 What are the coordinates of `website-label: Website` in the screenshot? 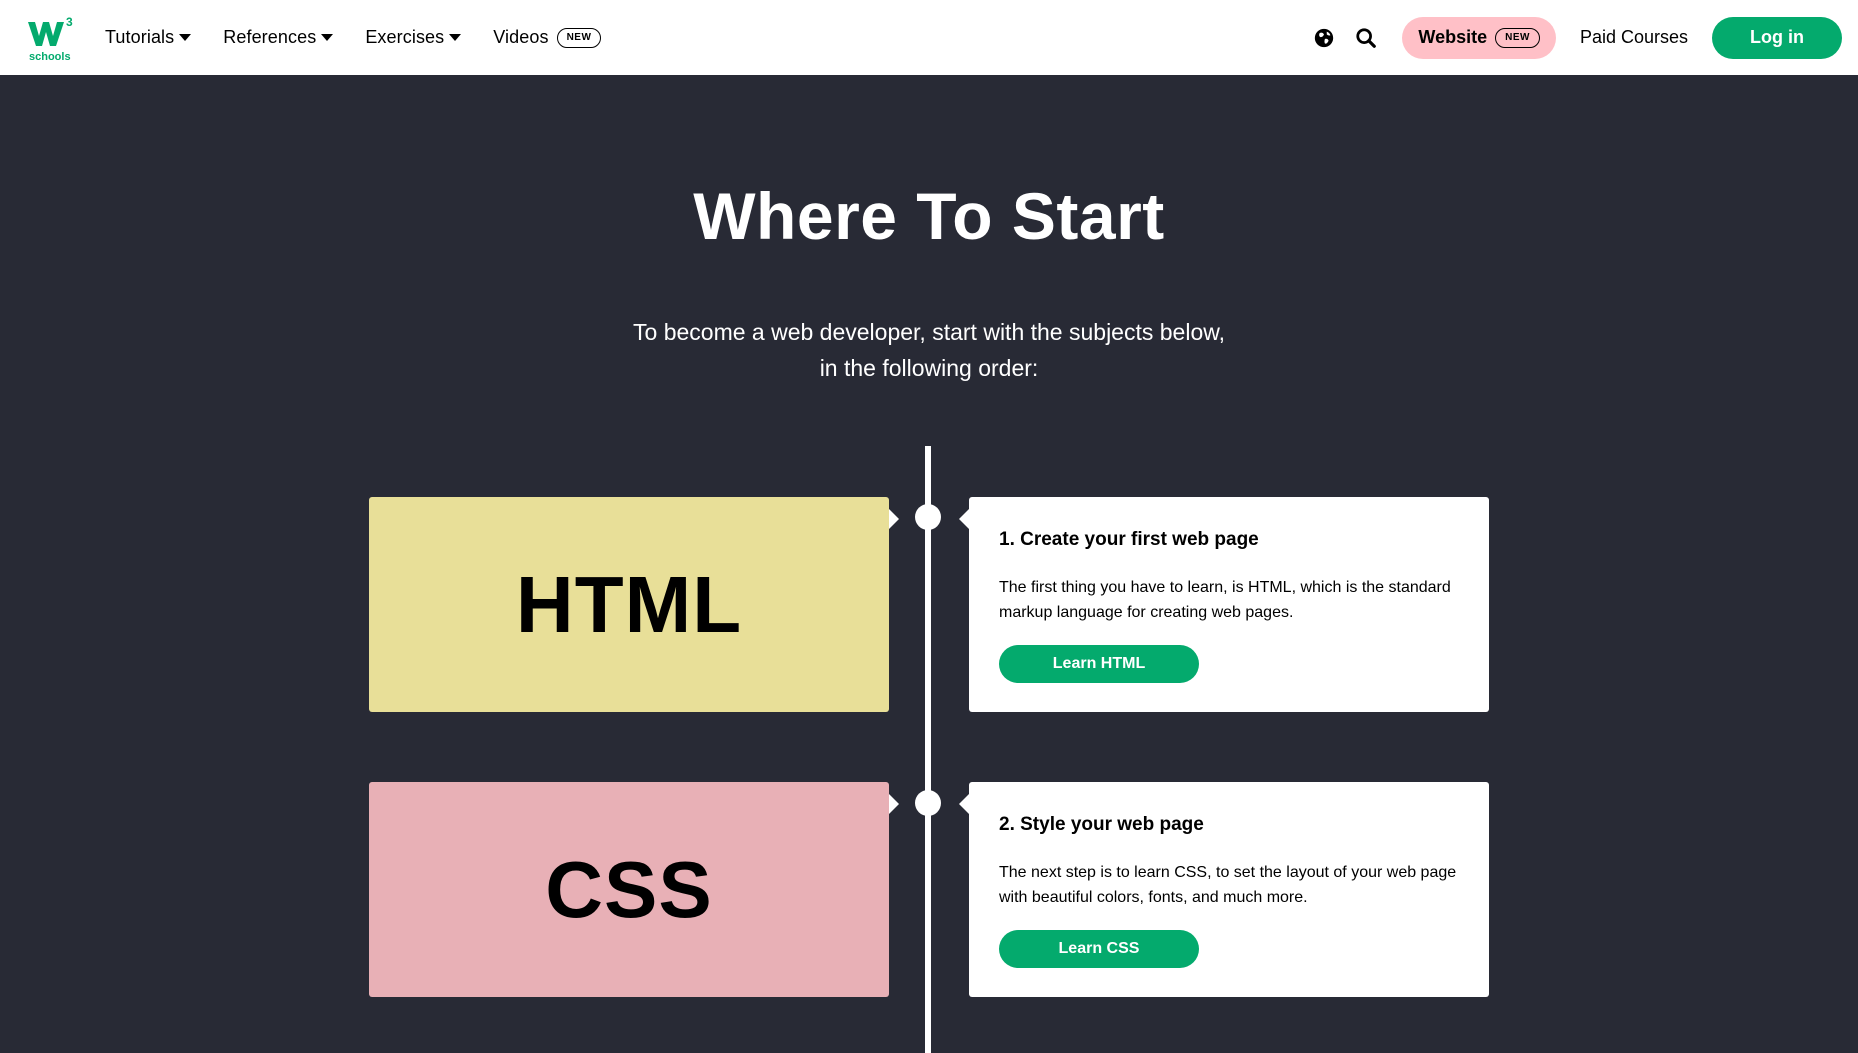 It's located at (1453, 37).